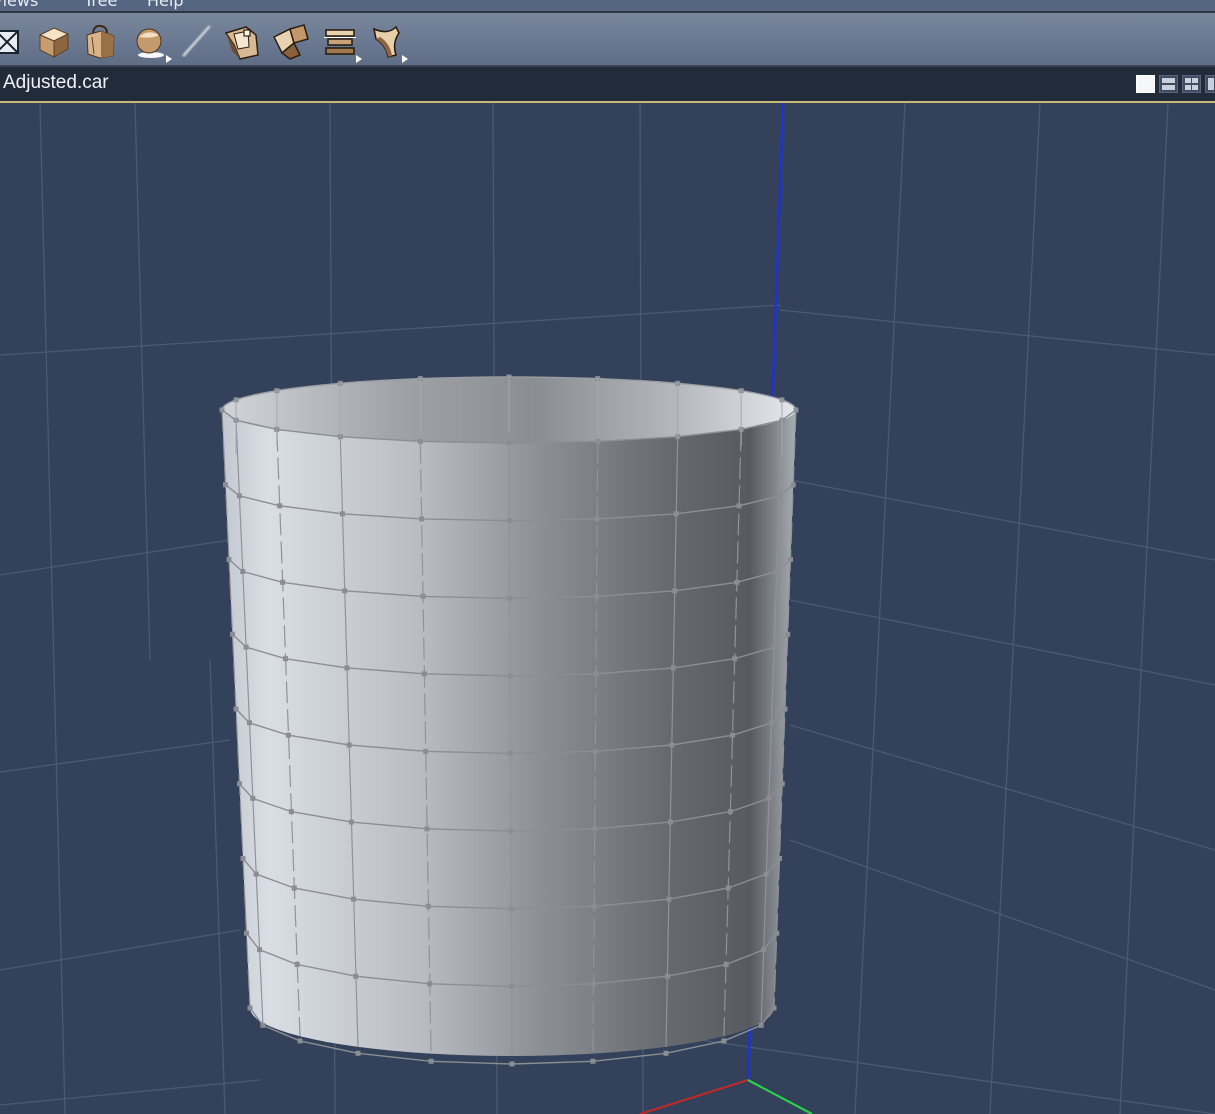  Describe the element at coordinates (100, 41) in the screenshot. I see `bag-primitive-icon` at that location.